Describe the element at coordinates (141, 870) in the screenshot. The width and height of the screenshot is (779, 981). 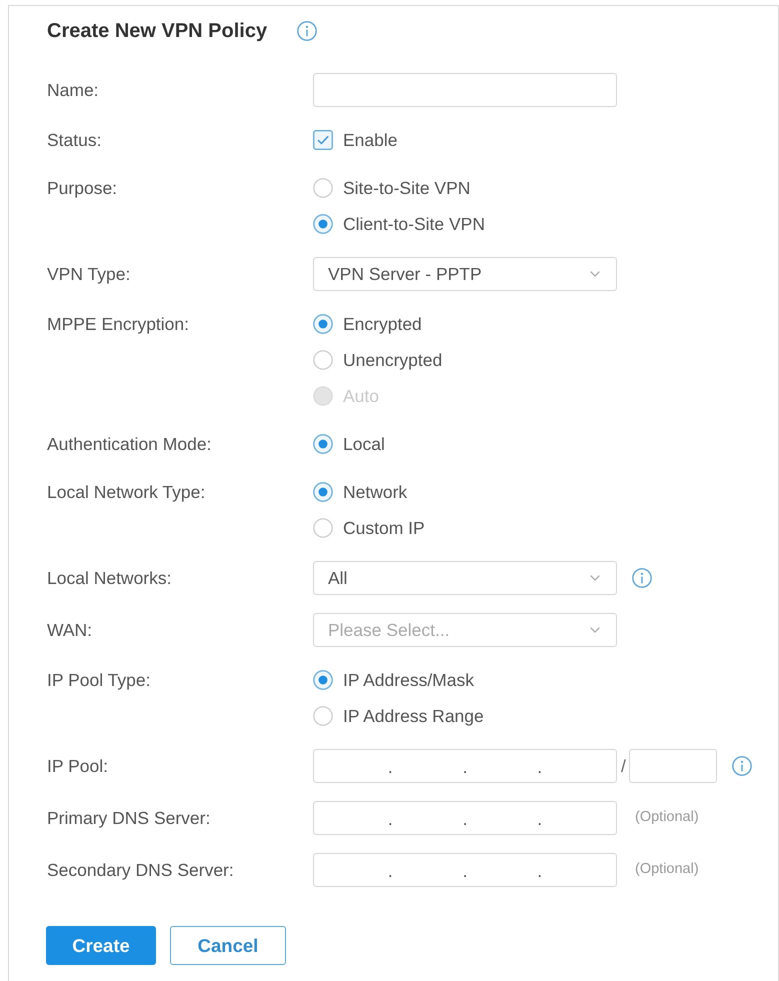
I see `field-label: Secondary DNS Server:` at that location.